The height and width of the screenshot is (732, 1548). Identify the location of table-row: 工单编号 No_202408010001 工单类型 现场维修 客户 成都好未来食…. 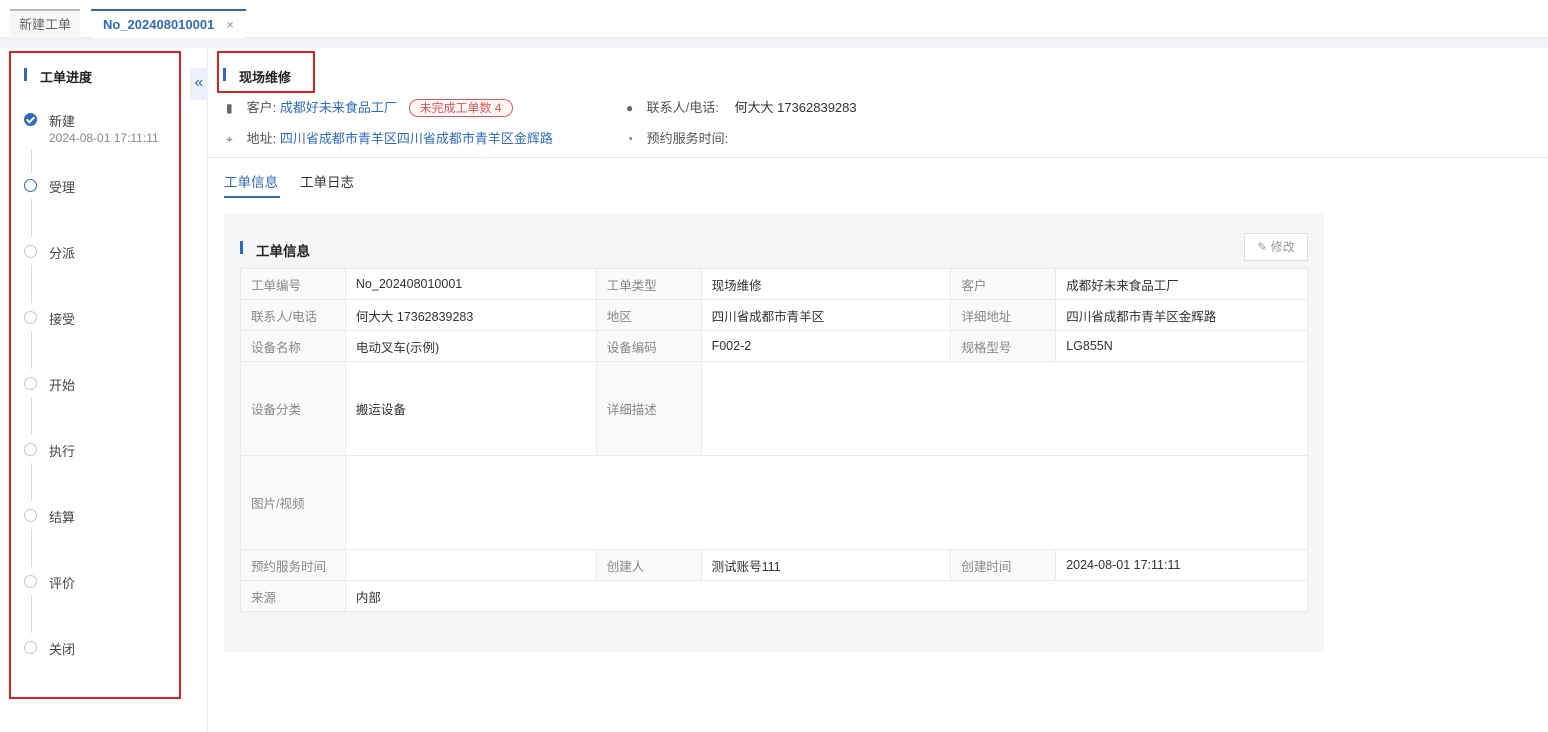
(774, 284).